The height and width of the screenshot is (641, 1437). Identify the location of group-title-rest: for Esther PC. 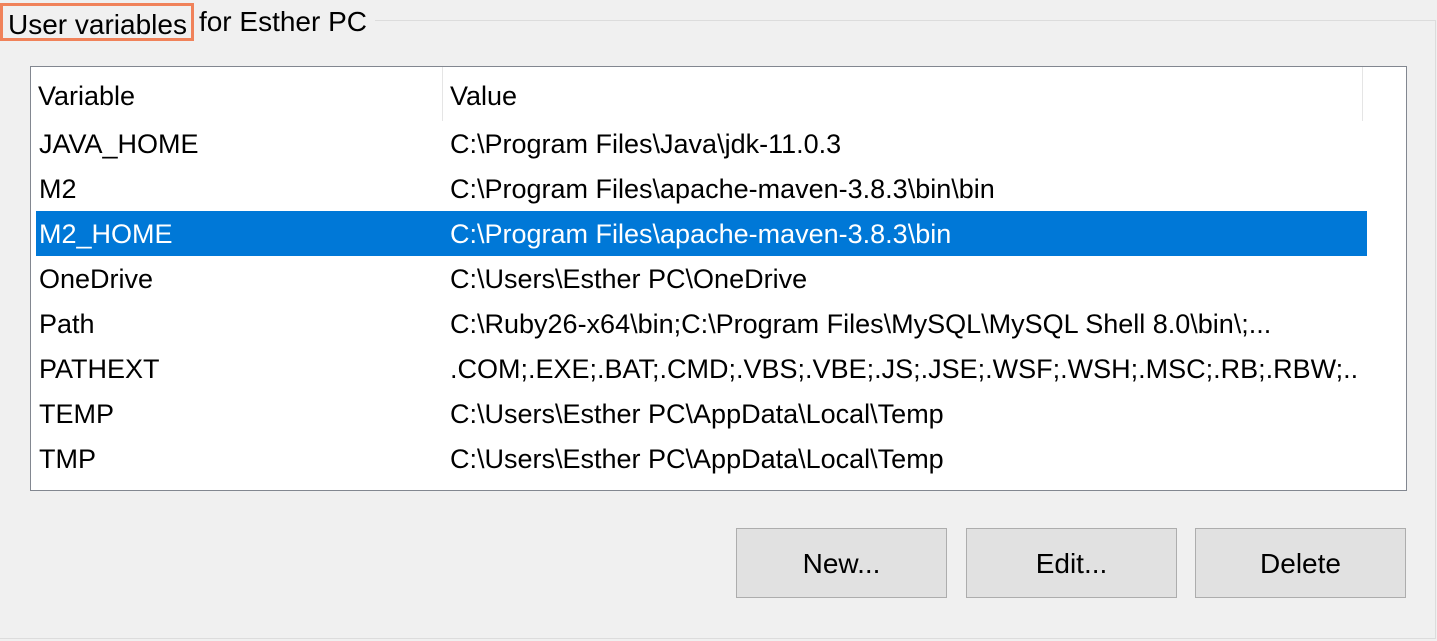
(283, 21).